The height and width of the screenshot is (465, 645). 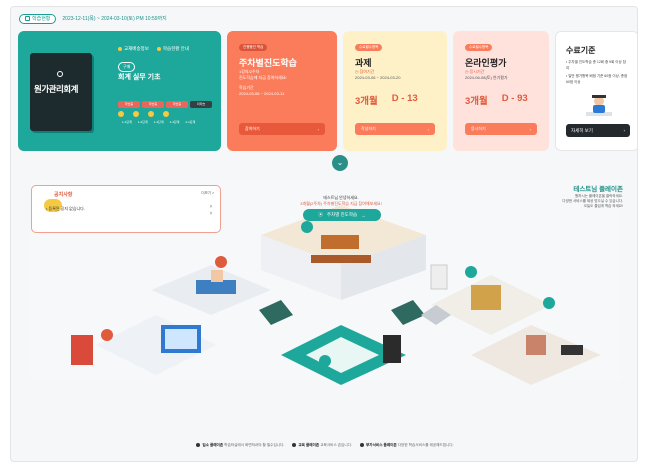 What do you see at coordinates (406, 445) in the screenshot?
I see `legend-item: 부가서비스 플레이존 다양한 학습서비스를 제공해드립니다.` at bounding box center [406, 445].